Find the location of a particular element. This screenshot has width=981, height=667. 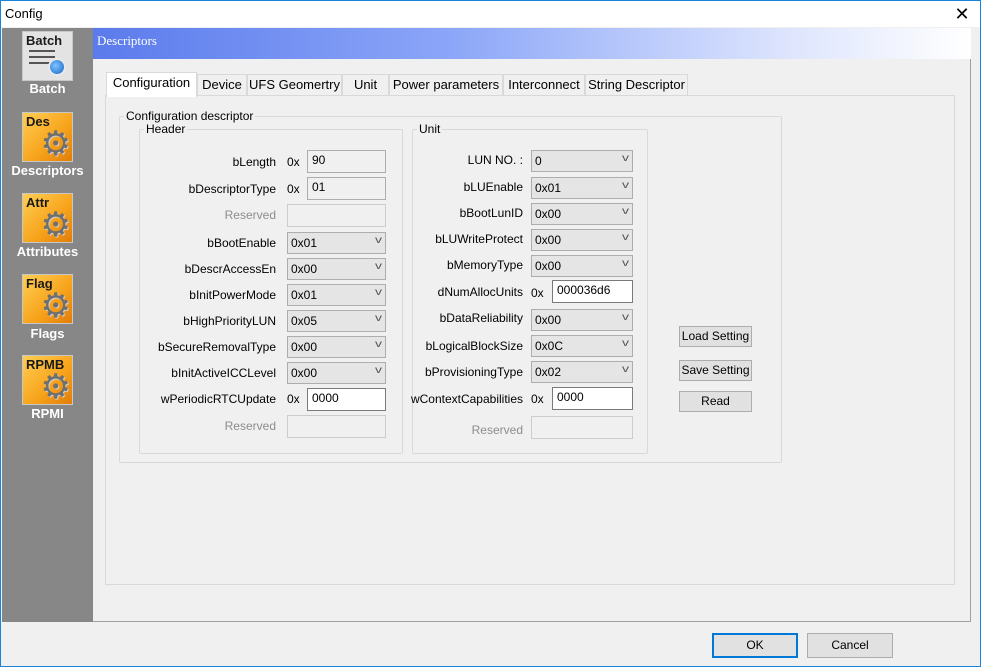

attributes-gear-icon: Attr ⚙ is located at coordinates (47, 218).